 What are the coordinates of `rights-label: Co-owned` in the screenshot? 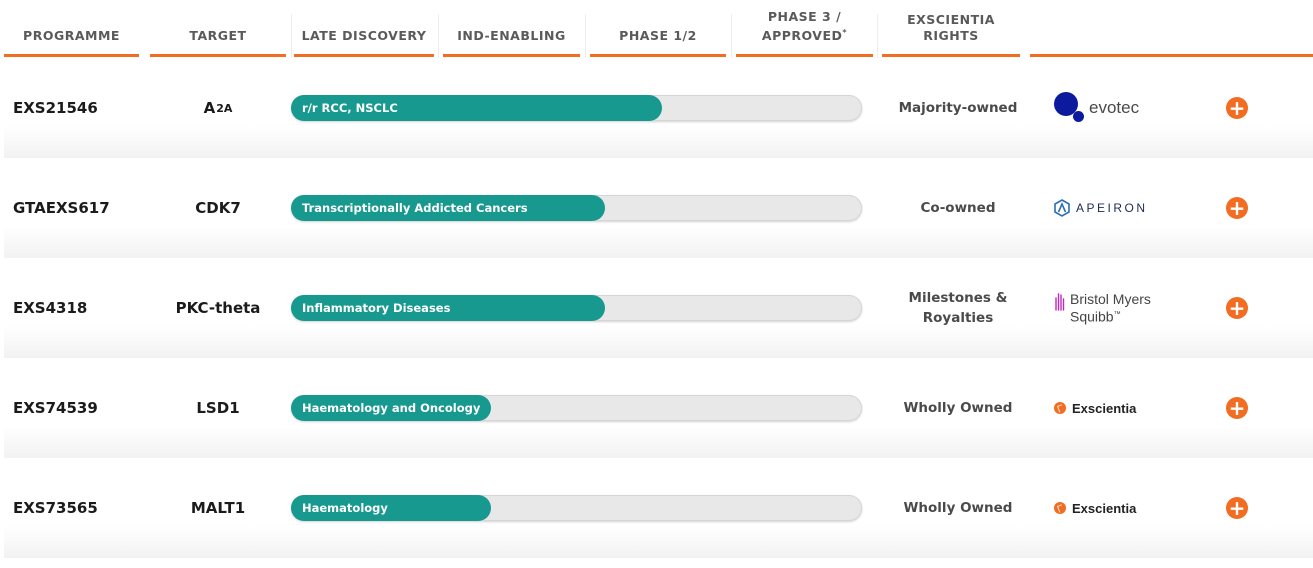 It's located at (958, 208).